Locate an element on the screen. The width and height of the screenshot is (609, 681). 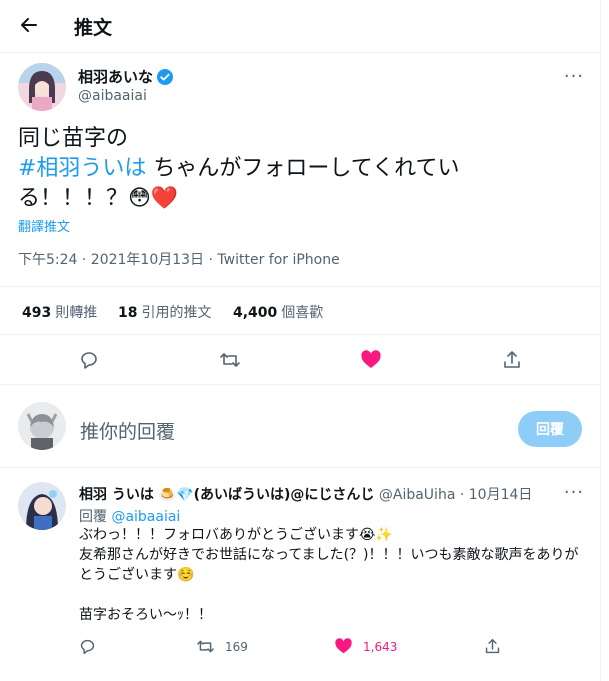
reply-like-button: 1,643 is located at coordinates (365, 646).